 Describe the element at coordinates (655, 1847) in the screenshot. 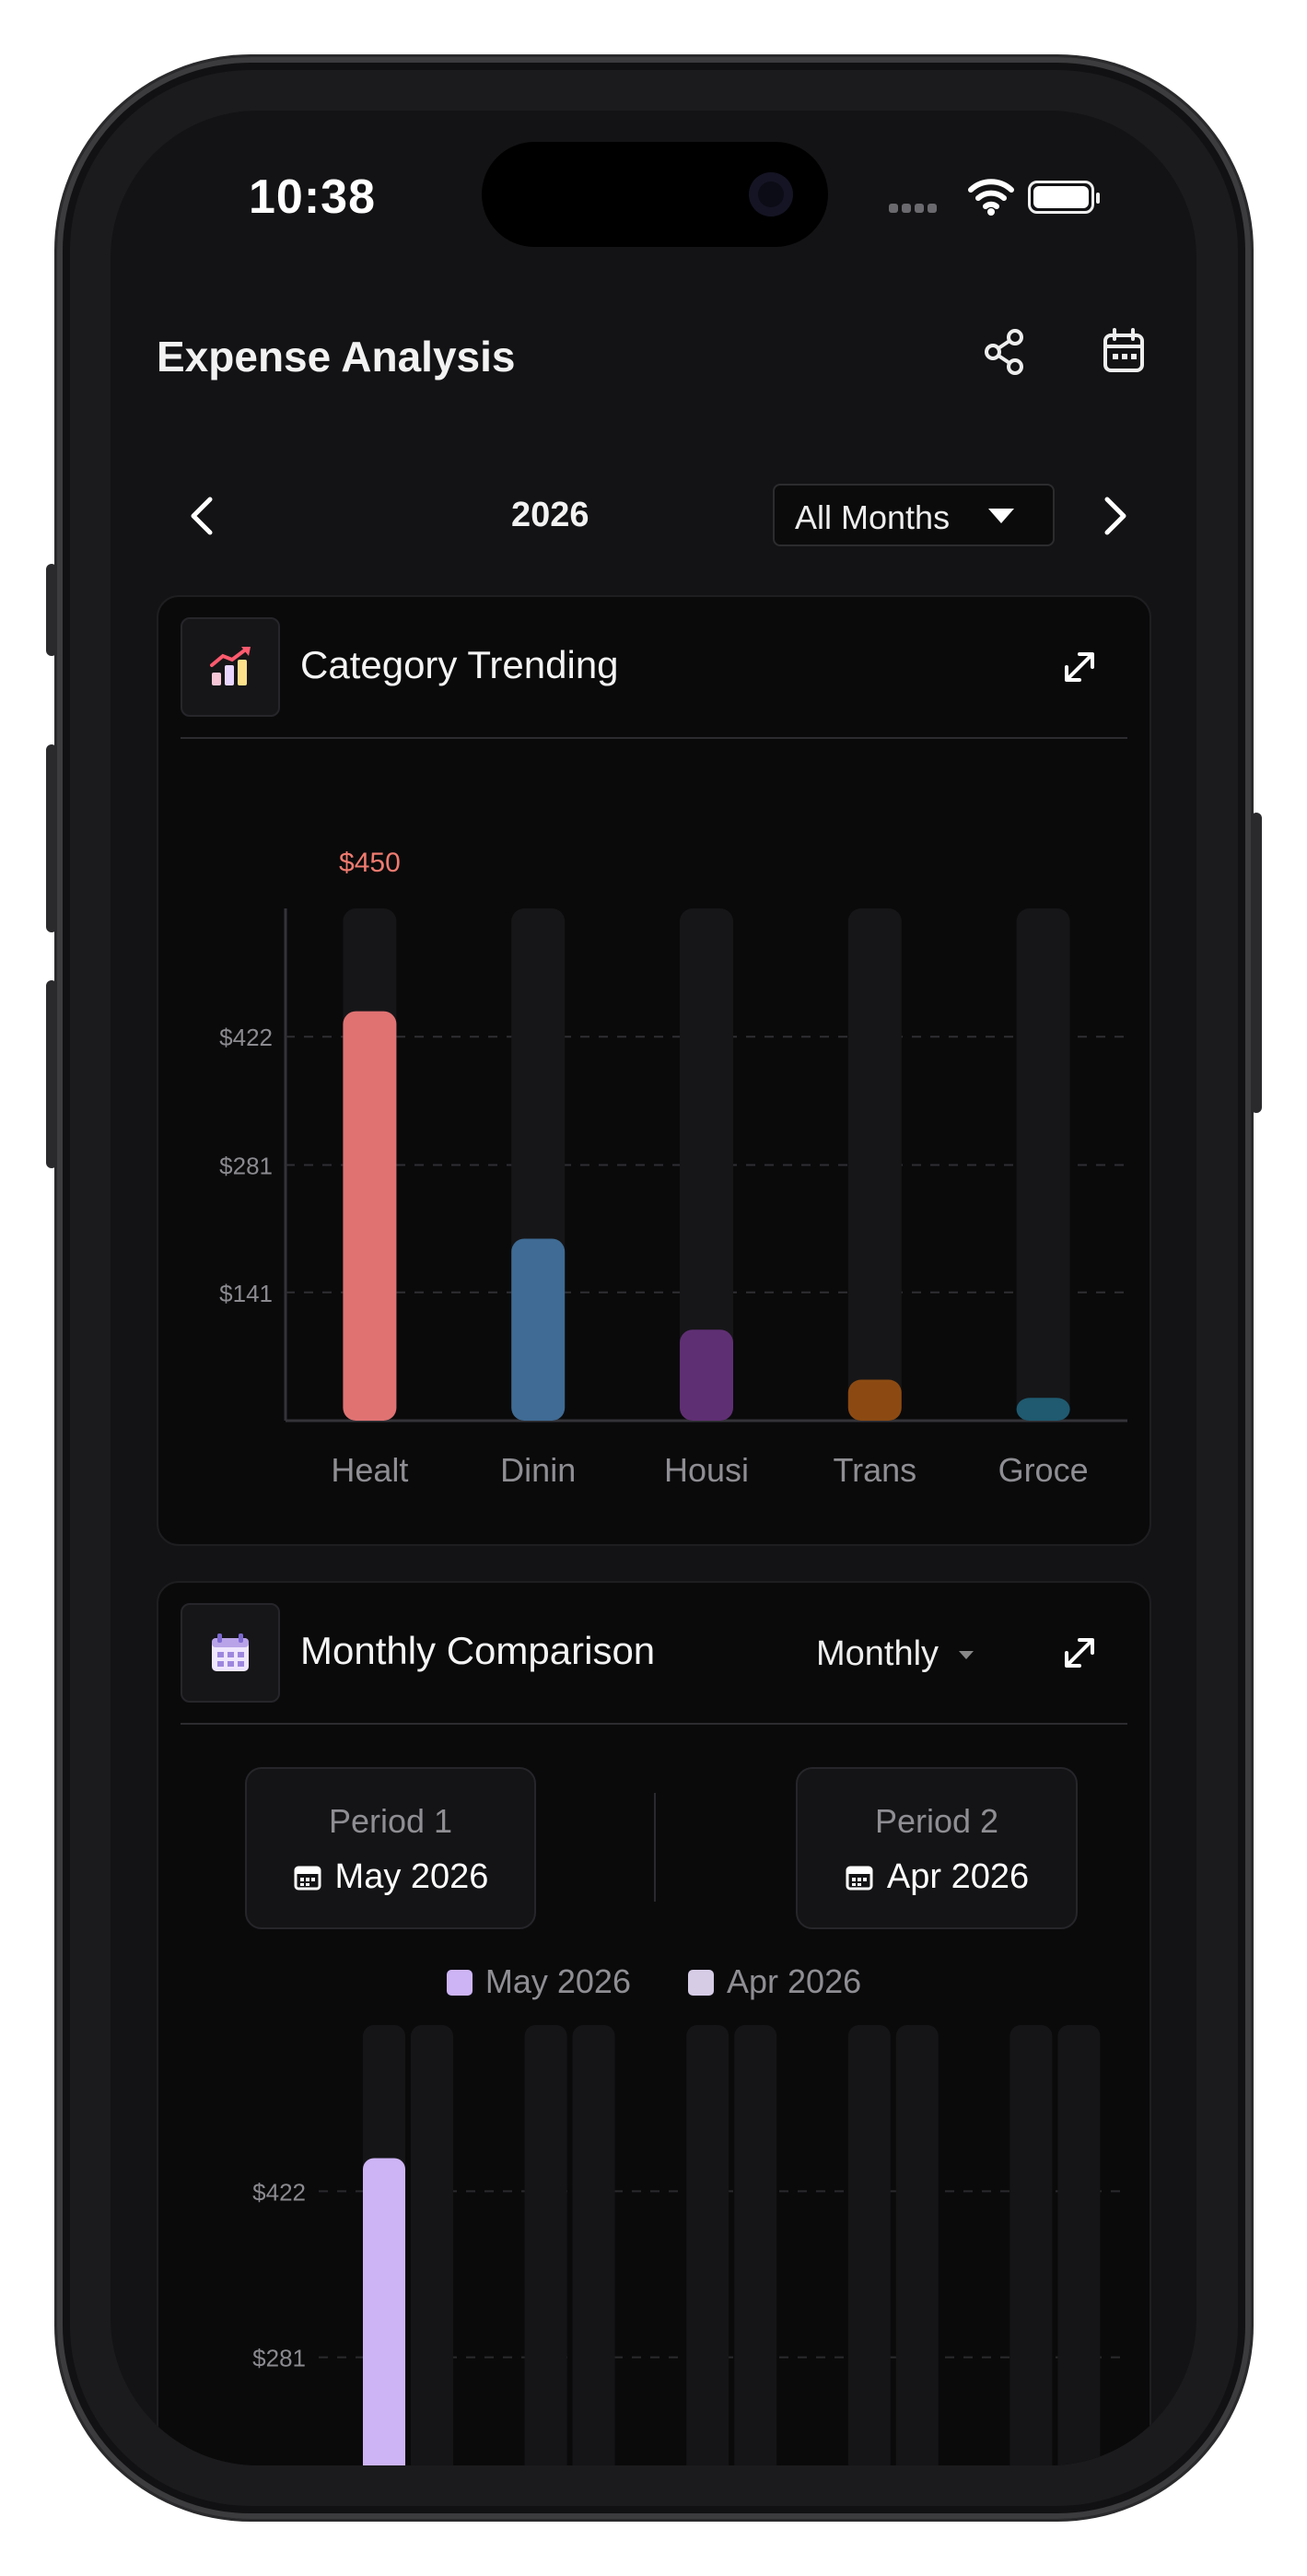

I see `period-separator` at that location.